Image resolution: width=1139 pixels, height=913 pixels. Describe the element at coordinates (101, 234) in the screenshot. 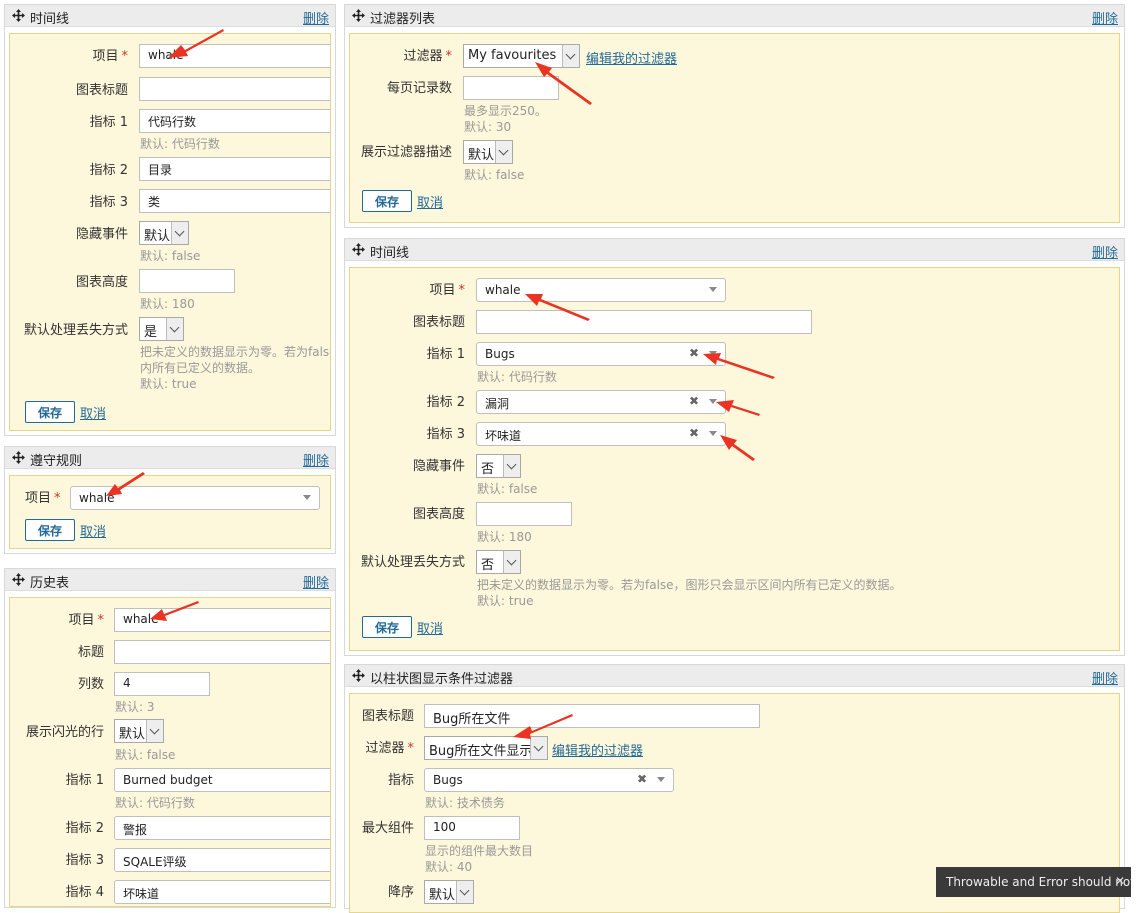

I see `hide-events-label: 隐藏事件` at that location.